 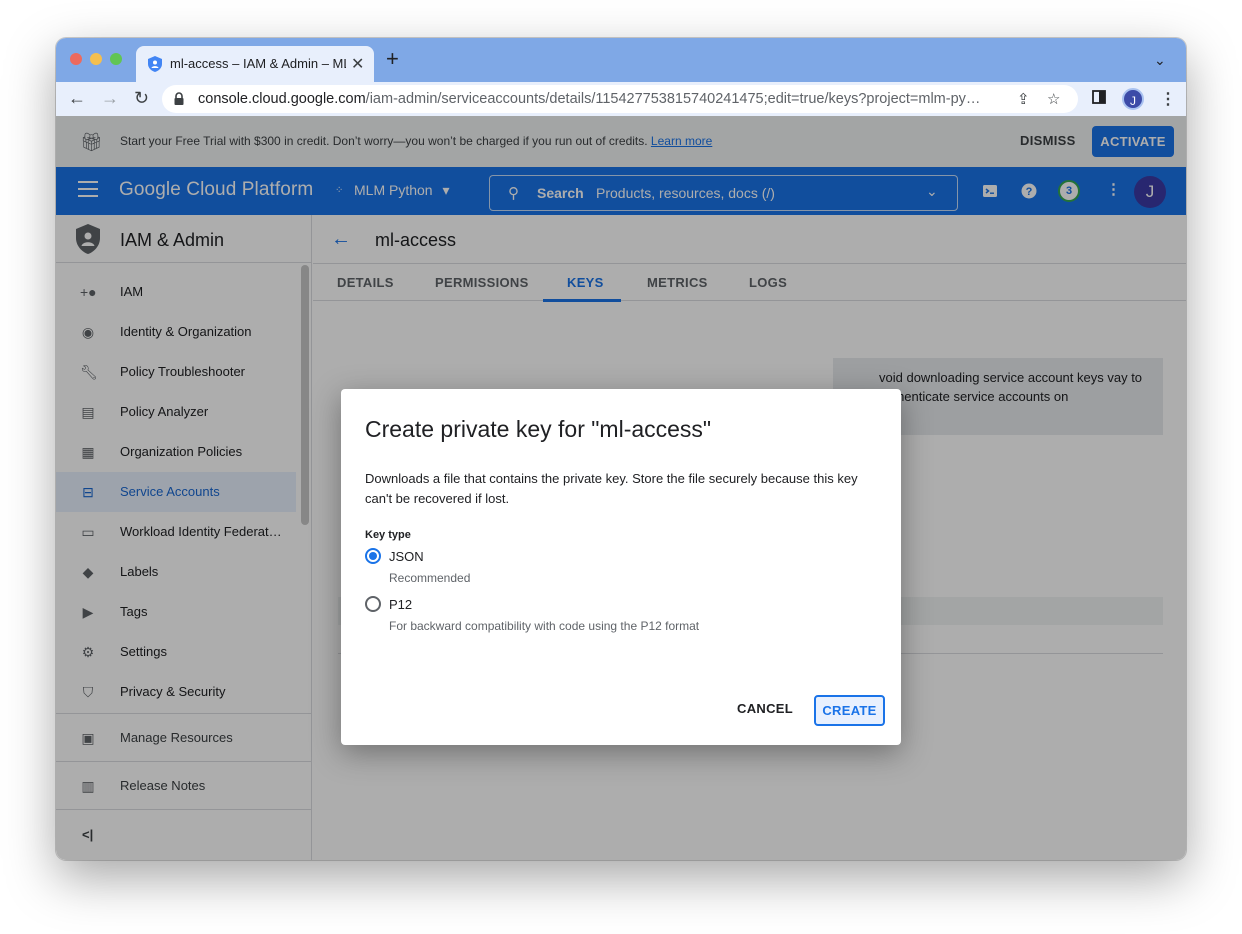 What do you see at coordinates (849, 710) in the screenshot?
I see `create-button: CREATE` at bounding box center [849, 710].